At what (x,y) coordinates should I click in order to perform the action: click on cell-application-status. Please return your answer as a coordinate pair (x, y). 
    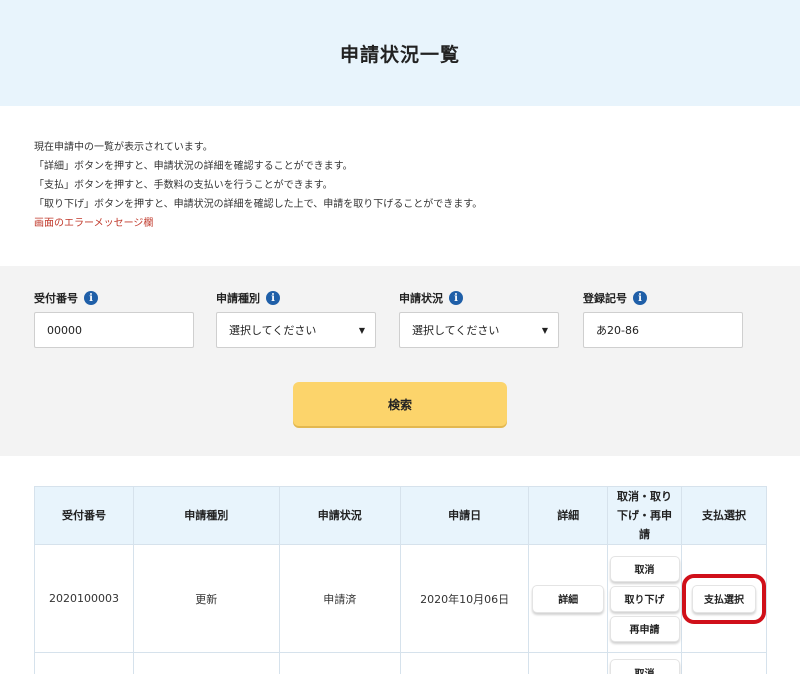
    Looking at the image, I should click on (339, 663).